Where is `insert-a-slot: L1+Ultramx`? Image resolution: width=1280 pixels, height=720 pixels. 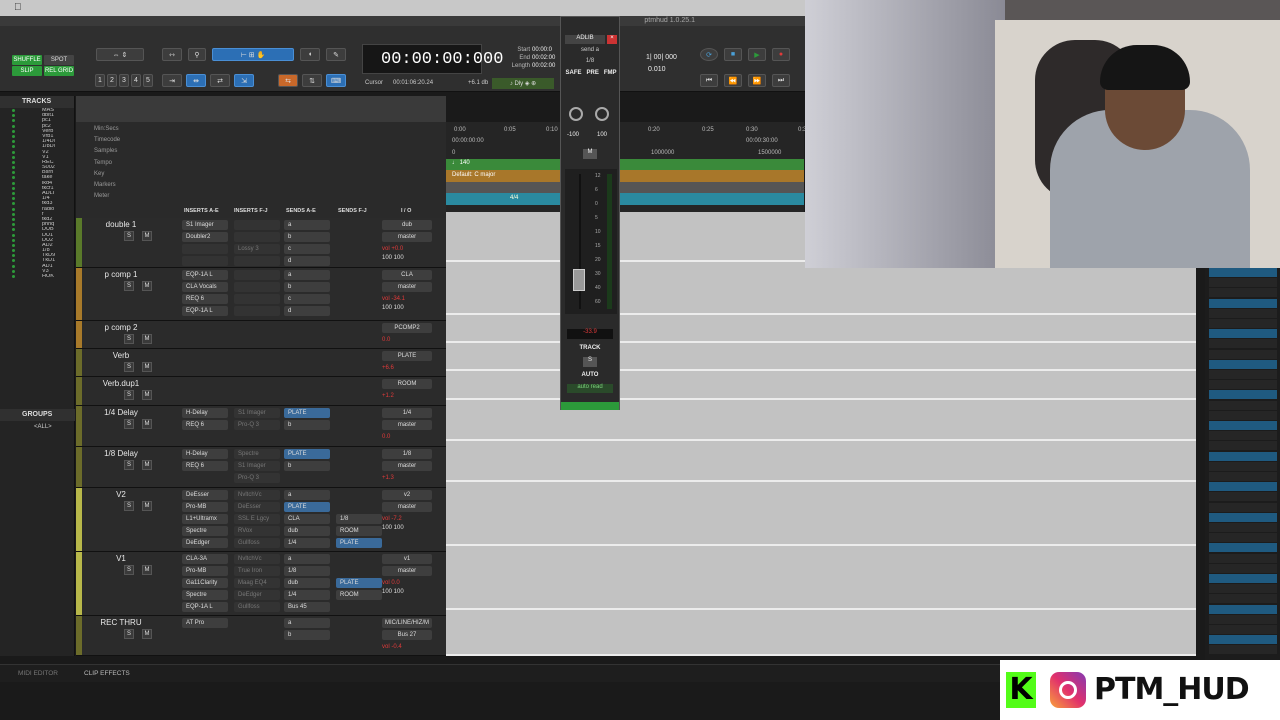
insert-a-slot: L1+Ultramx is located at coordinates (205, 519).